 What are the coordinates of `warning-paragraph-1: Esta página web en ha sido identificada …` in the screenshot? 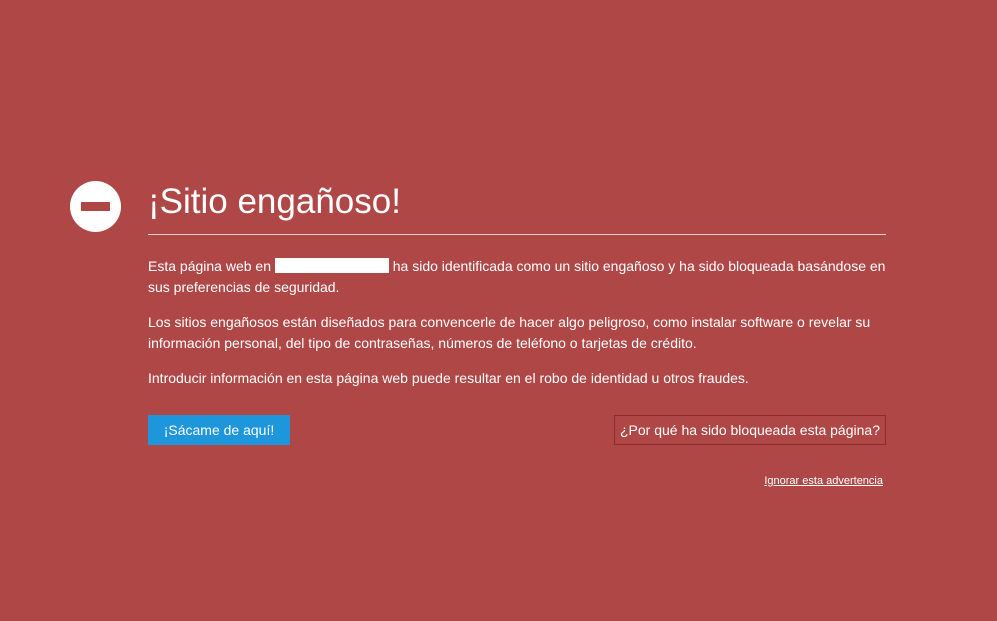 It's located at (518, 277).